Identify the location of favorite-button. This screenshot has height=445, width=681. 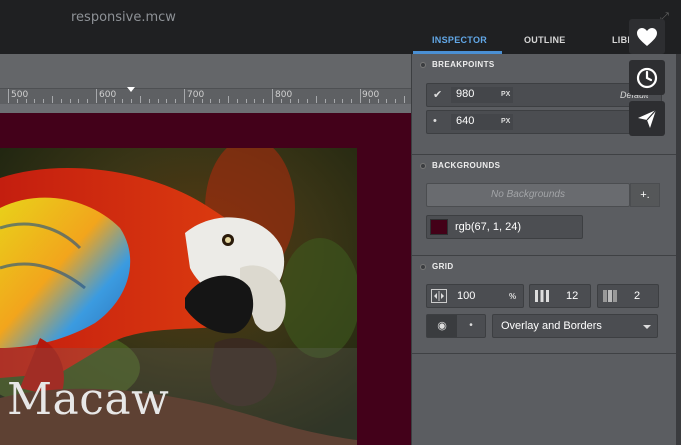
(647, 36).